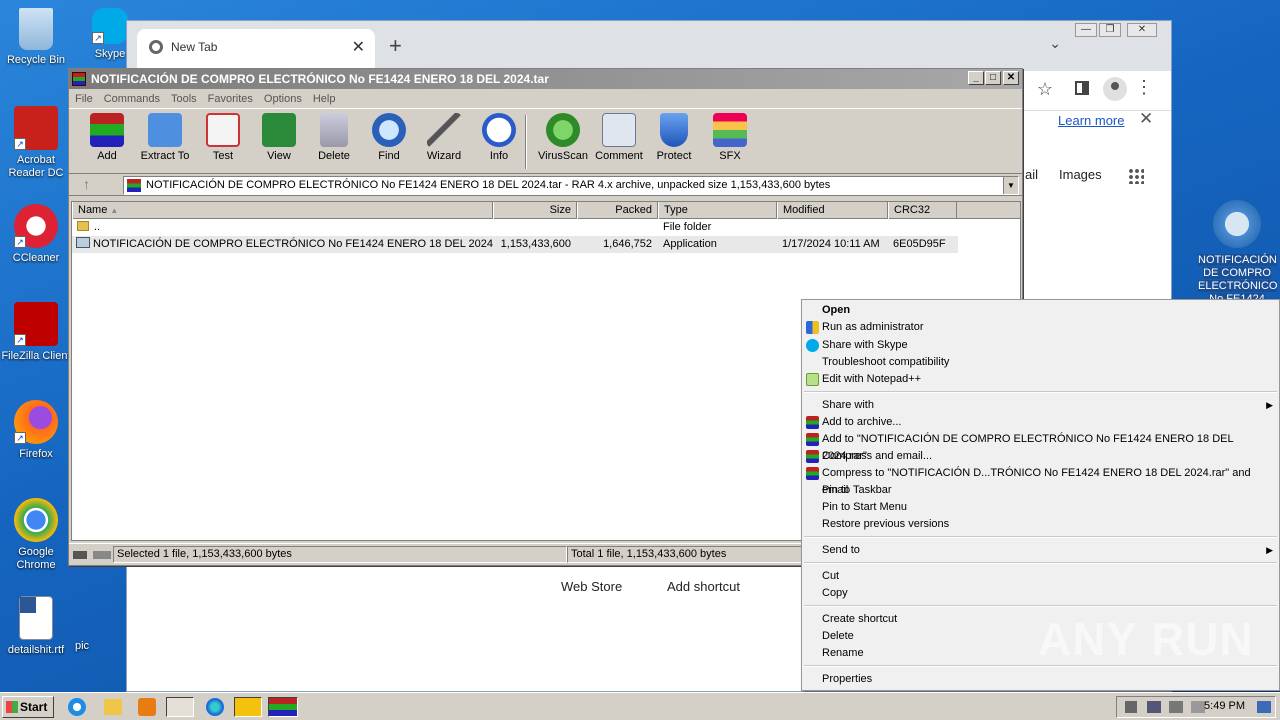  I want to click on wizard-button: Wizard, so click(444, 137).